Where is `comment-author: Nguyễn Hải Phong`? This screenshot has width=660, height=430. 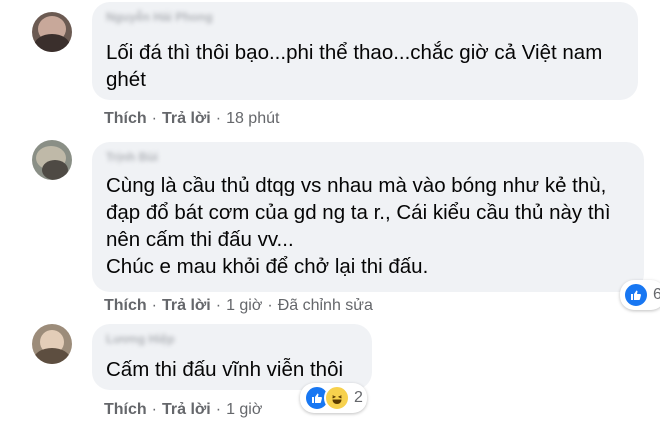 comment-author: Nguyễn Hải Phong is located at coordinates (159, 17).